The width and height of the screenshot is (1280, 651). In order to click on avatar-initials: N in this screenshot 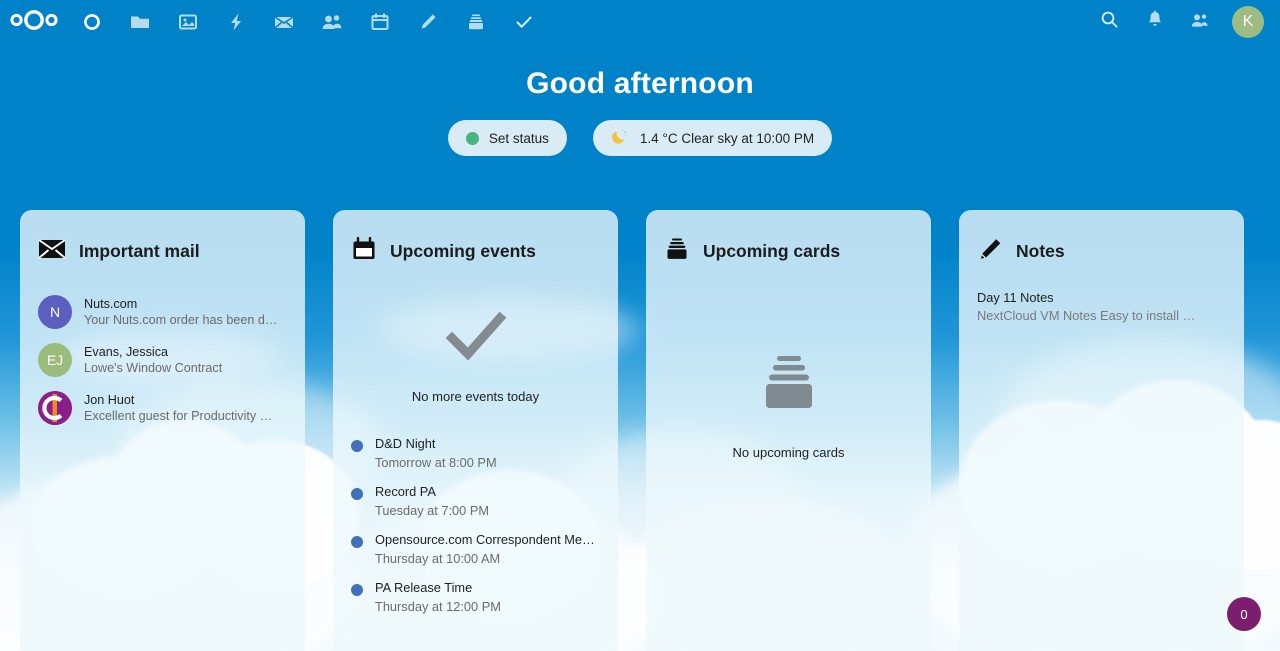, I will do `click(55, 312)`.